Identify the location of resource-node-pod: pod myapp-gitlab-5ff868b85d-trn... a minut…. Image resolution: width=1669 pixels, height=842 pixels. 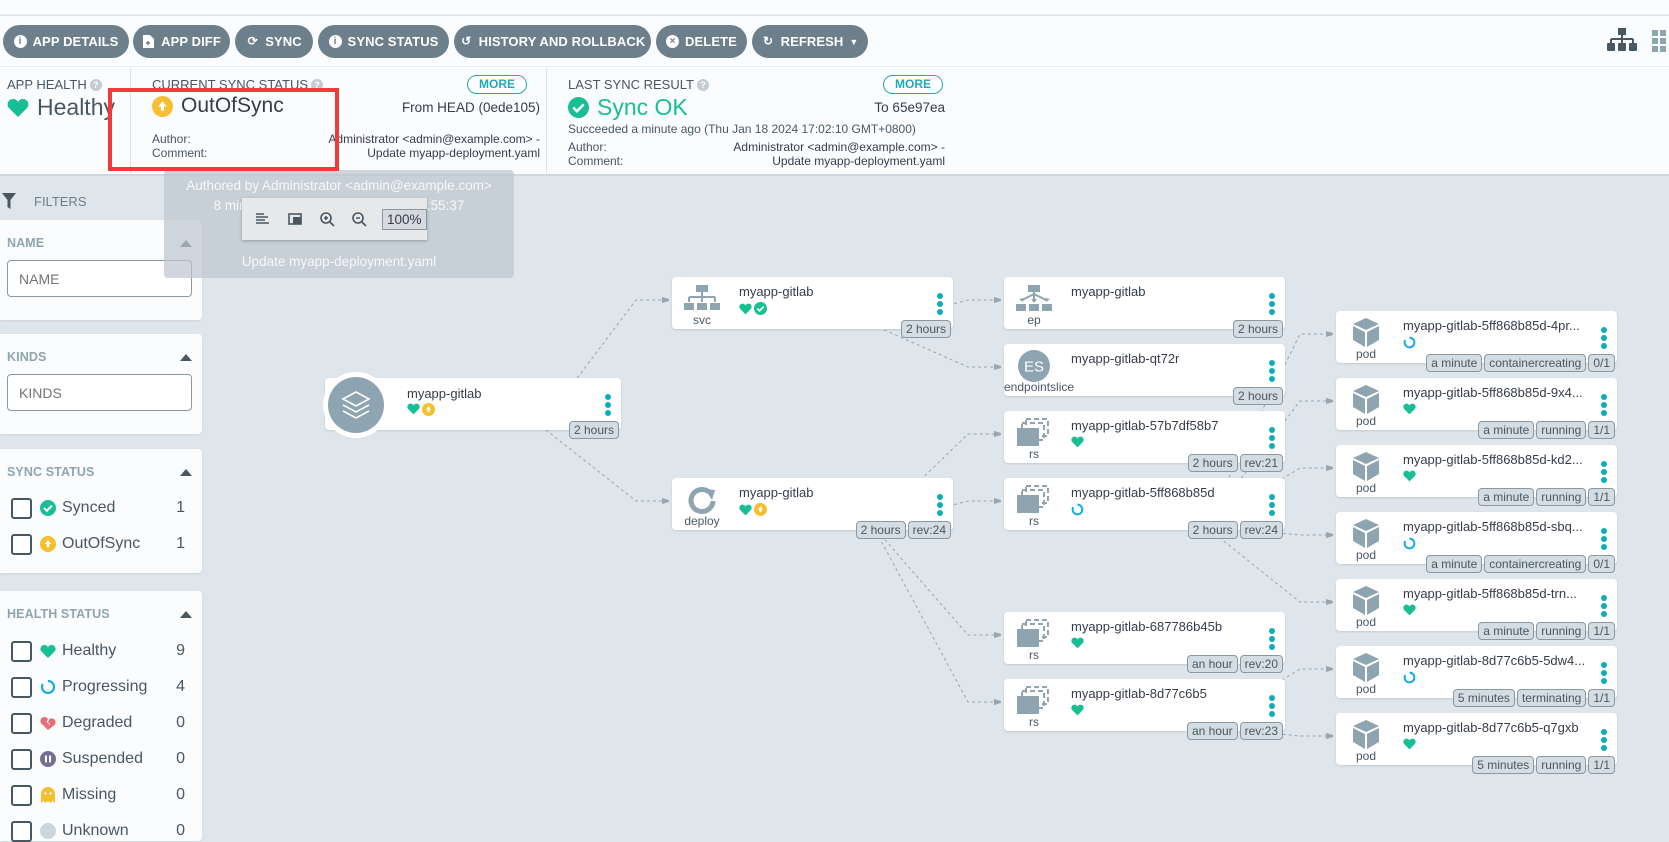
(1476, 609).